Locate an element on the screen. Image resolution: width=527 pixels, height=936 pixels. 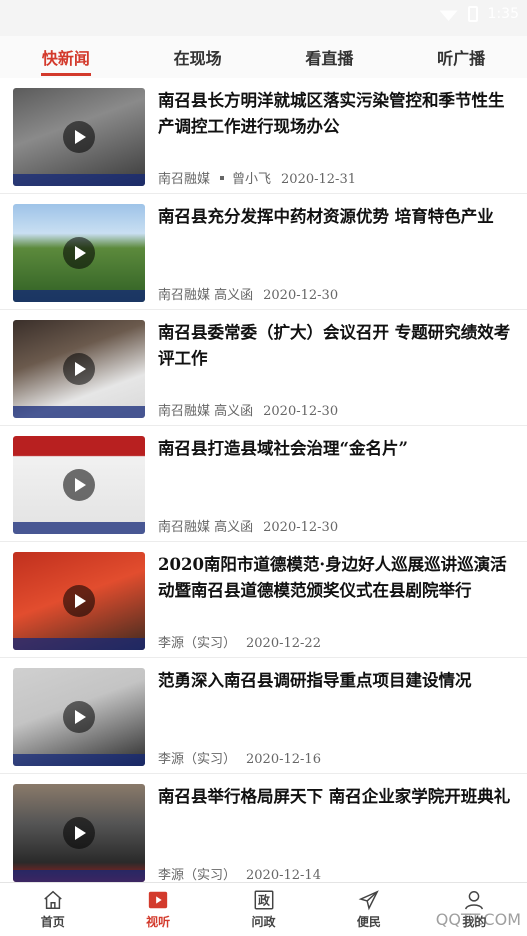
news-title: 南召县打造县域社会治理“金名片” is located at coordinates (283, 448).